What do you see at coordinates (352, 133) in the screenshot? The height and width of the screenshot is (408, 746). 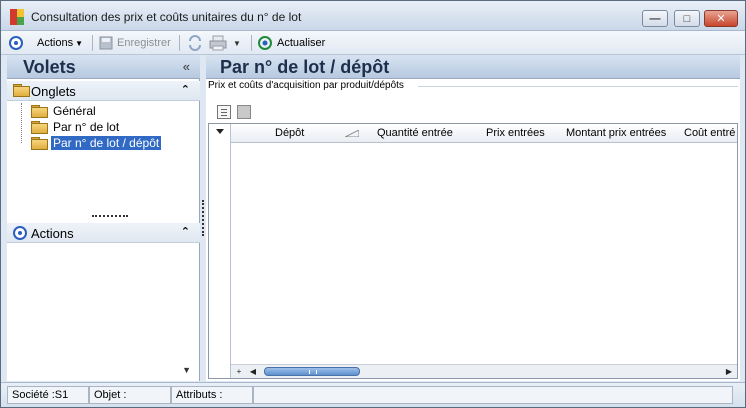 I see `sort-icon` at bounding box center [352, 133].